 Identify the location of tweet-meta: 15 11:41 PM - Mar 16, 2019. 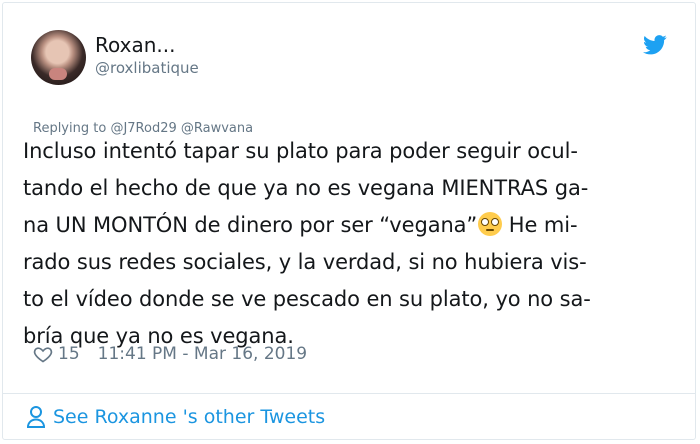
(170, 354).